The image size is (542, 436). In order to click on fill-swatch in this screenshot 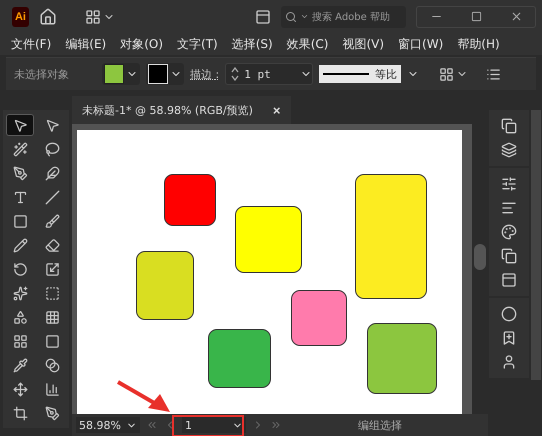, I will do `click(114, 74)`.